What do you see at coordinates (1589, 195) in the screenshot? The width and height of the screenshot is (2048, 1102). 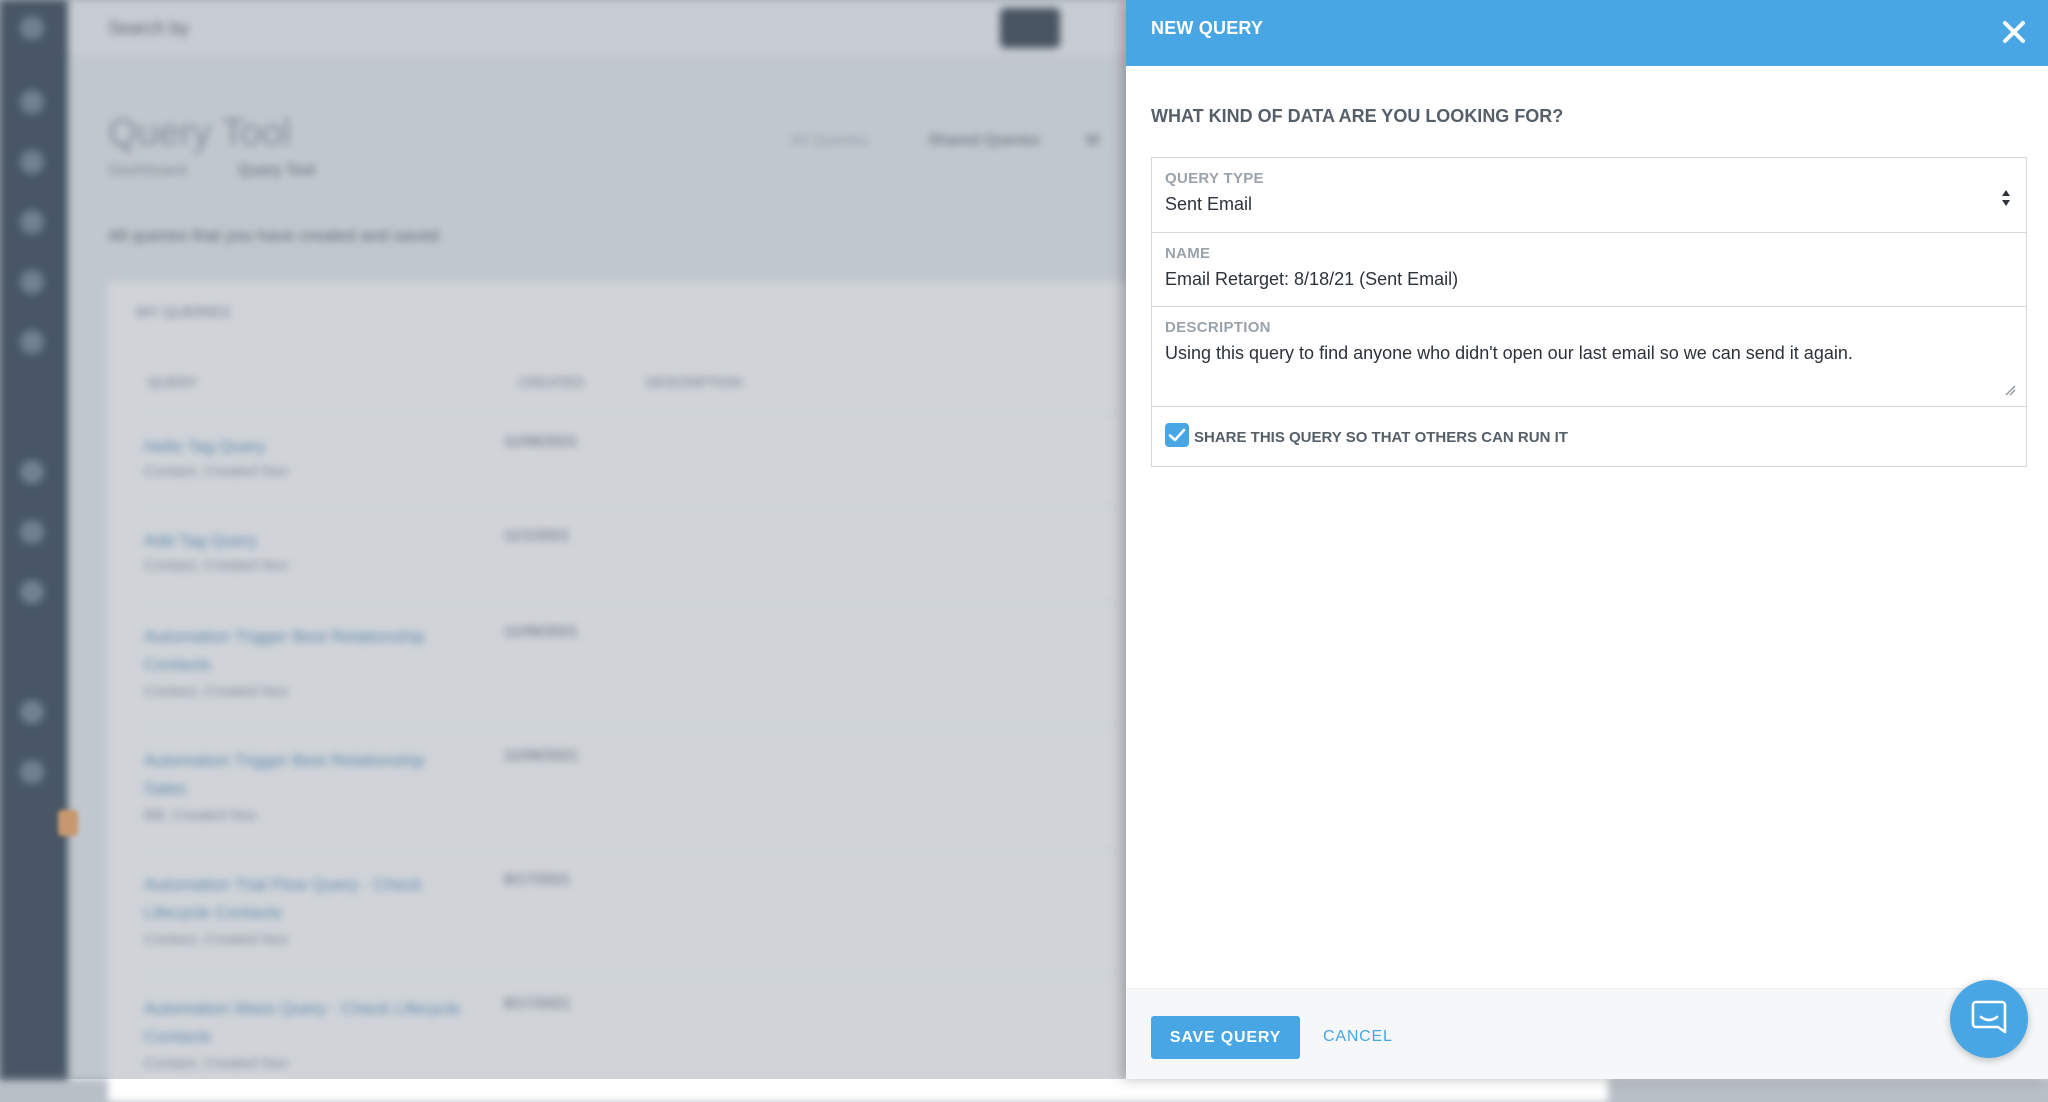 I see `query-type-select: QUERY TYPE Sent Email` at bounding box center [1589, 195].